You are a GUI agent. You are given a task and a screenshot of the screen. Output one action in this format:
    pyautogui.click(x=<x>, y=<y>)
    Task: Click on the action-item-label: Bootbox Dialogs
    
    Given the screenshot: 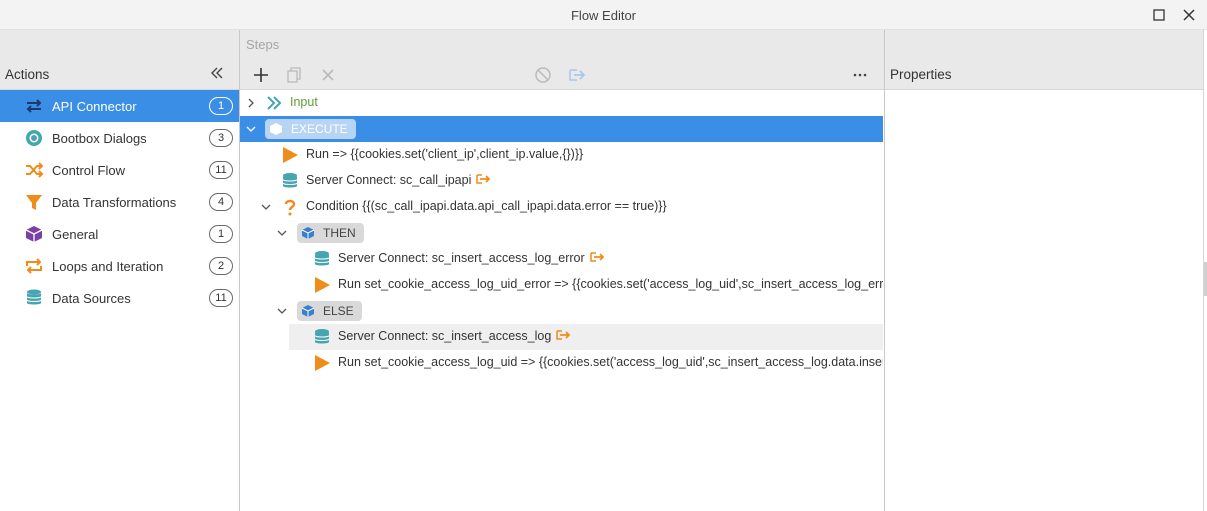 What is the action you would take?
    pyautogui.click(x=99, y=138)
    